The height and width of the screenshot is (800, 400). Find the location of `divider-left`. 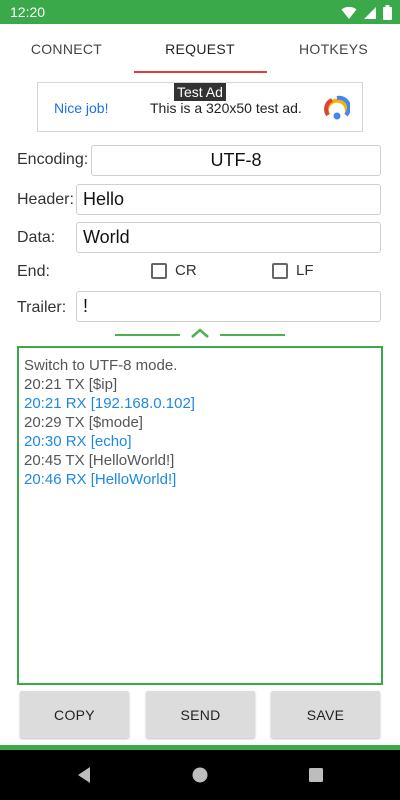

divider-left is located at coordinates (147, 335).